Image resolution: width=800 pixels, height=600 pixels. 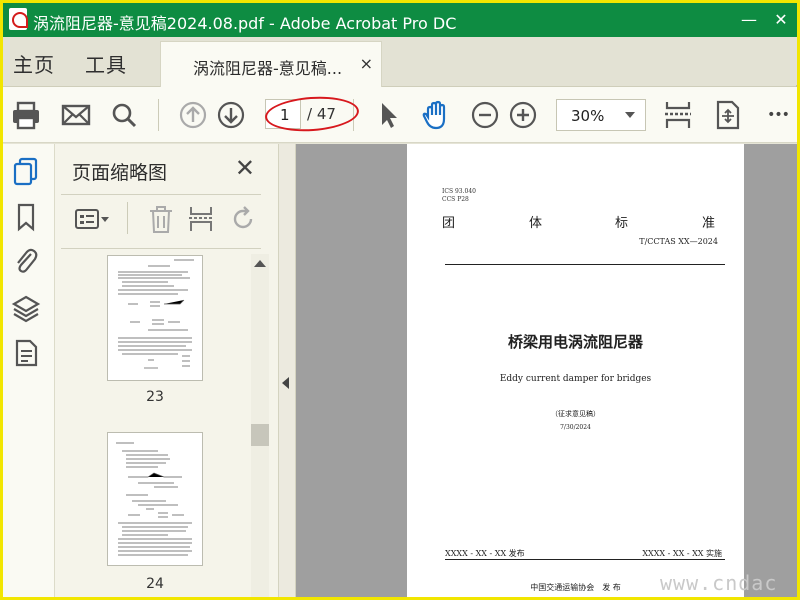 I want to click on search-icon, so click(x=124, y=115).